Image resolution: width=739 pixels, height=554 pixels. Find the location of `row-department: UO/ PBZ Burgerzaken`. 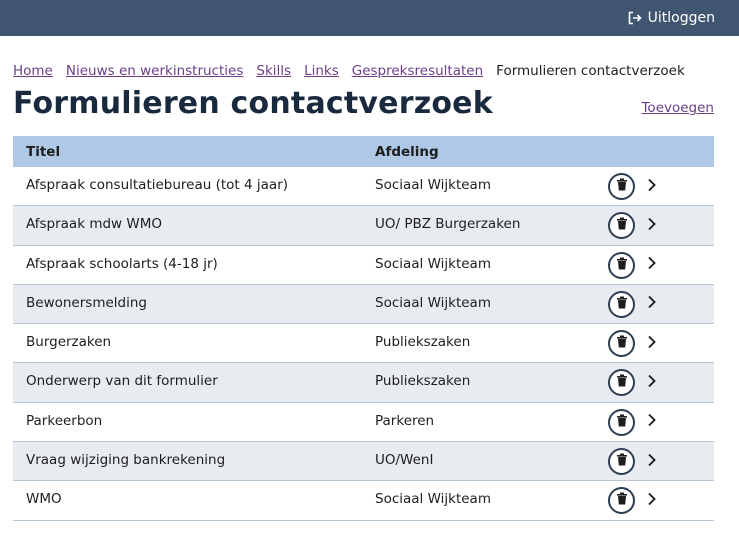

row-department: UO/ PBZ Burgerzaken is located at coordinates (448, 224).